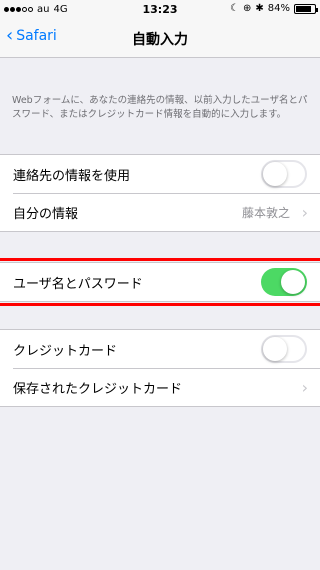 This screenshot has width=320, height=570. Describe the element at coordinates (72, 176) in the screenshot. I see `use-contact-info-label: 連絡先の情報を使用` at that location.